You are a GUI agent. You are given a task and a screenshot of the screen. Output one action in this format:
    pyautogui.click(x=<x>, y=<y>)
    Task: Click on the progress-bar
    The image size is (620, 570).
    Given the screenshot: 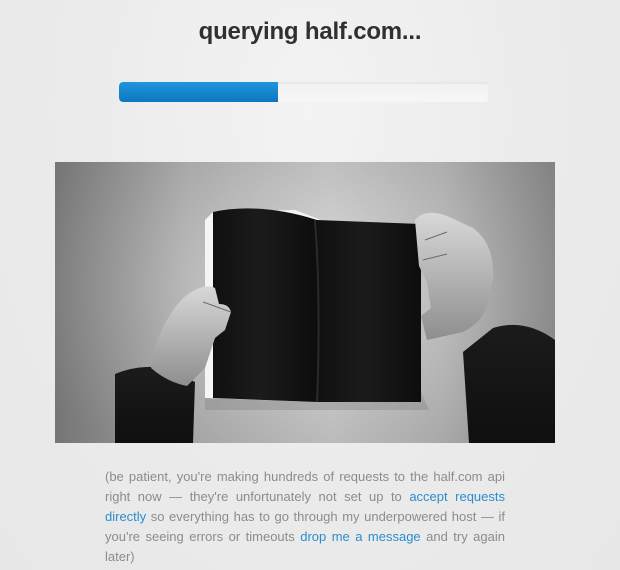 What is the action you would take?
    pyautogui.click(x=304, y=92)
    